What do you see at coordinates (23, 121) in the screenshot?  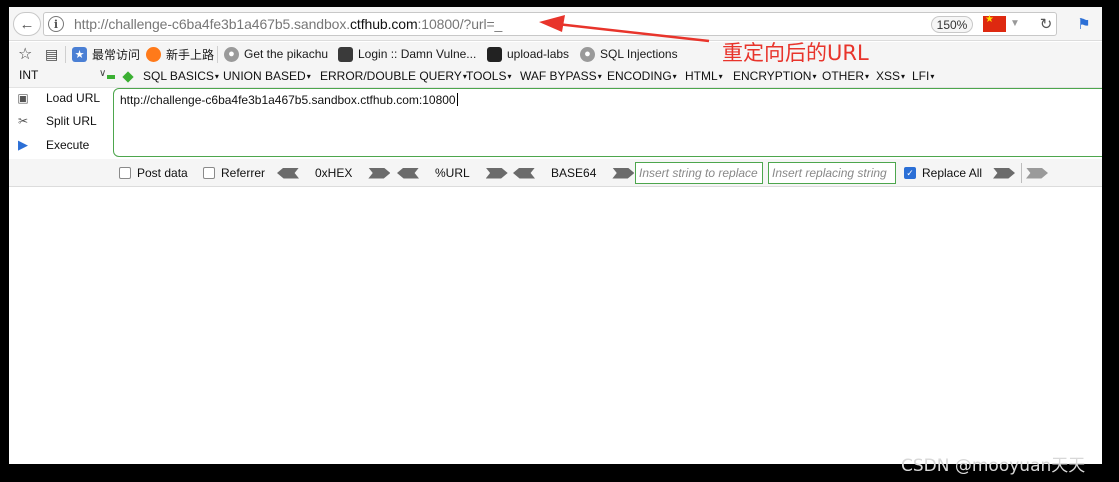 I see `scissors-icon: ✂` at bounding box center [23, 121].